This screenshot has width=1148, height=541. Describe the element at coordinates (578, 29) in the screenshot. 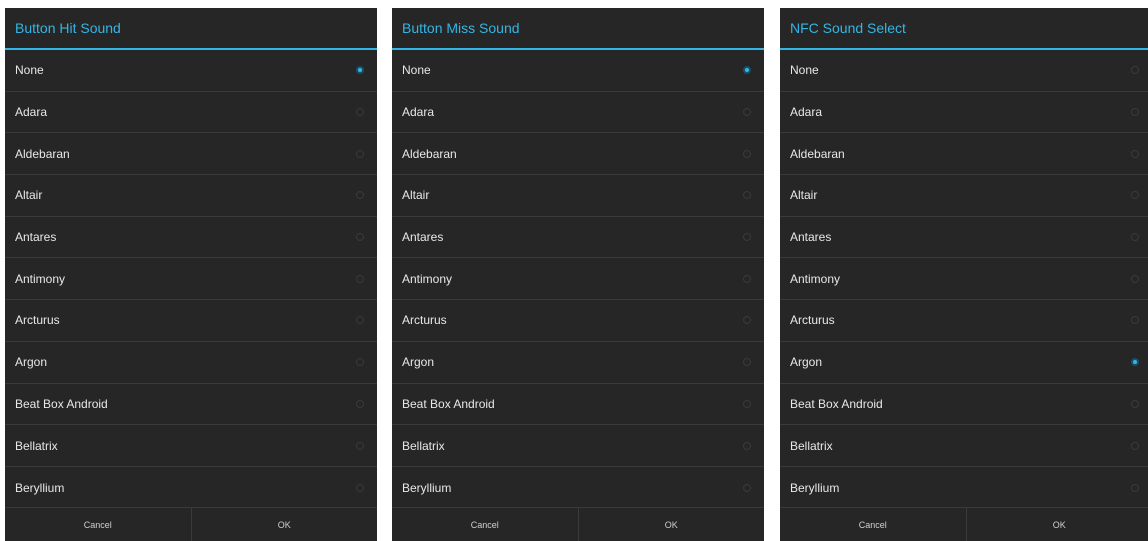

I see `dialog-title: Button Miss Sound` at that location.